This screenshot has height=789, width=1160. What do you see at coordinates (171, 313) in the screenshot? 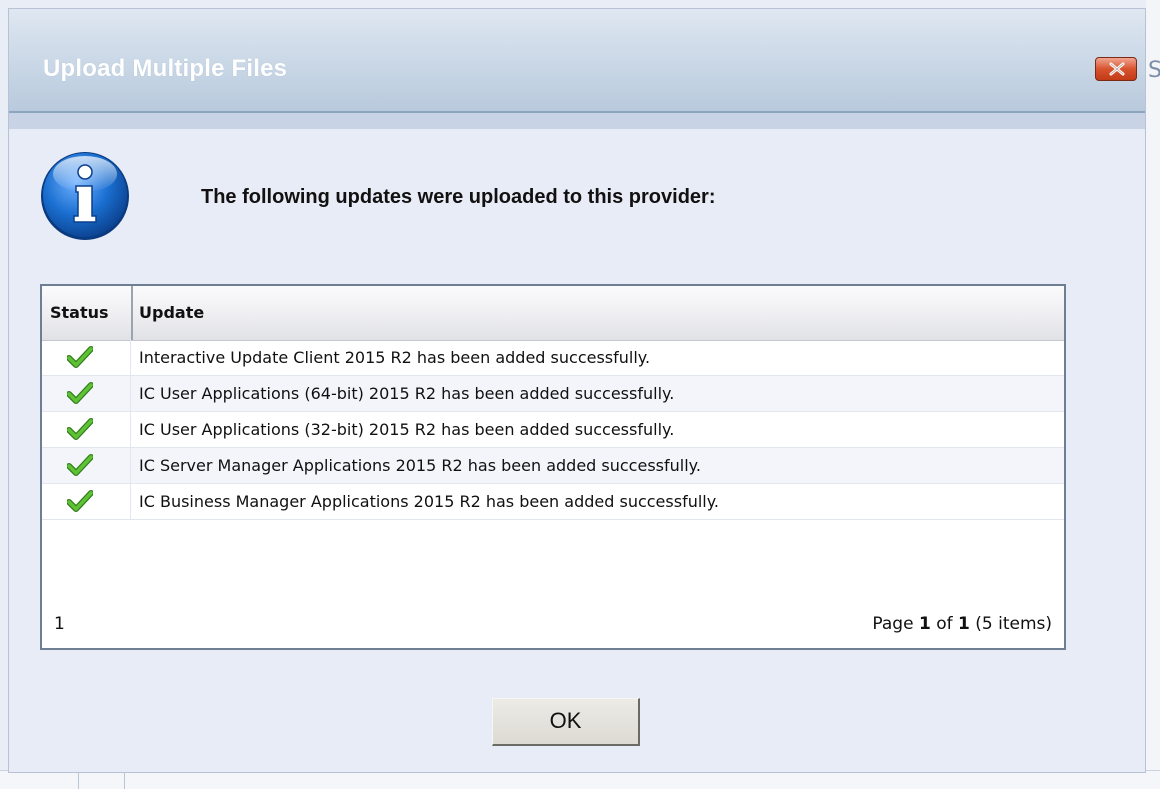
I see `column-header-update: Update` at bounding box center [171, 313].